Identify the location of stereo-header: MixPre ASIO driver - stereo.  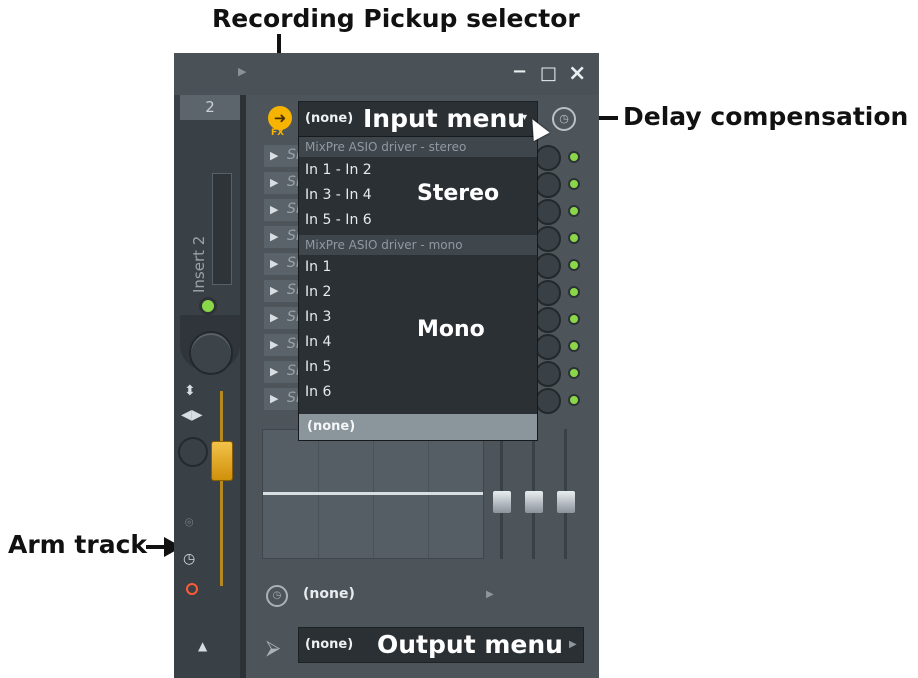
(418, 147).